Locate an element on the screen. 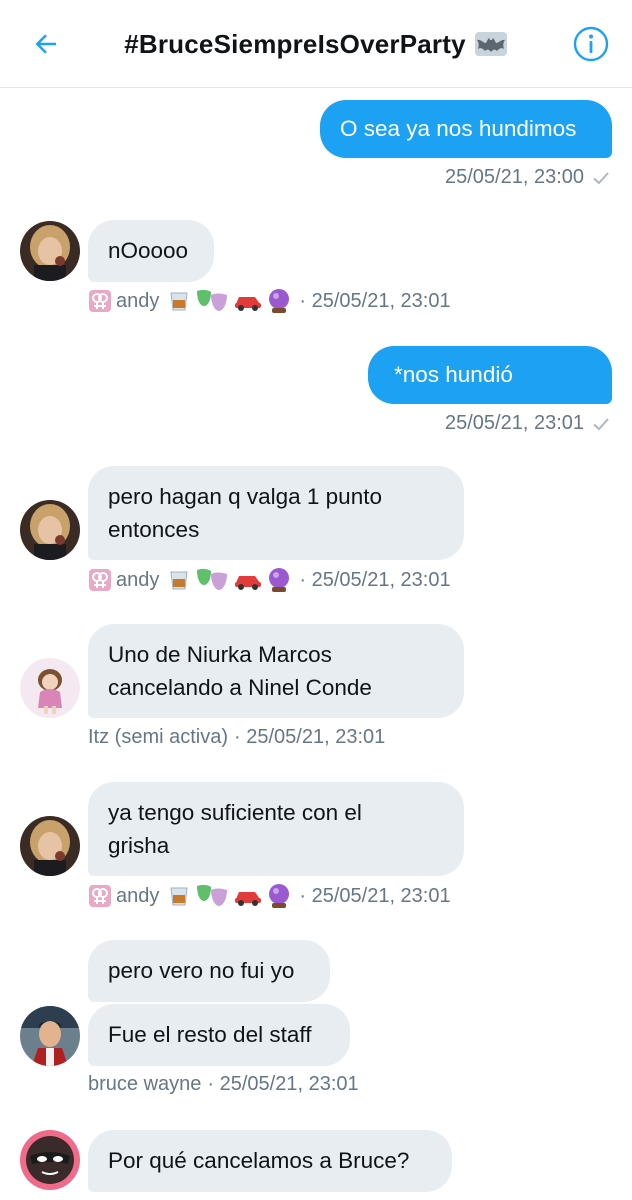 The width and height of the screenshot is (632, 1200). avatar-robin is located at coordinates (50, 1160).